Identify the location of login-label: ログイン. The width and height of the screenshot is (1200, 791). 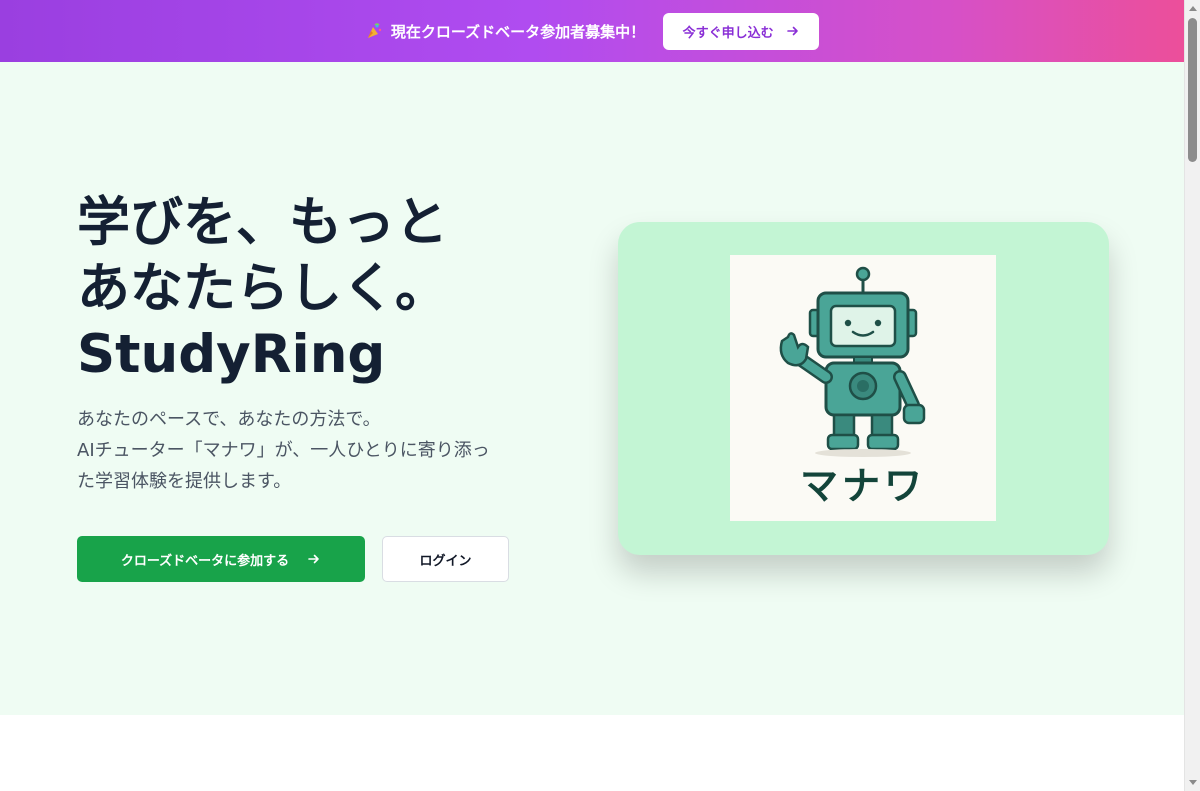
(445, 560).